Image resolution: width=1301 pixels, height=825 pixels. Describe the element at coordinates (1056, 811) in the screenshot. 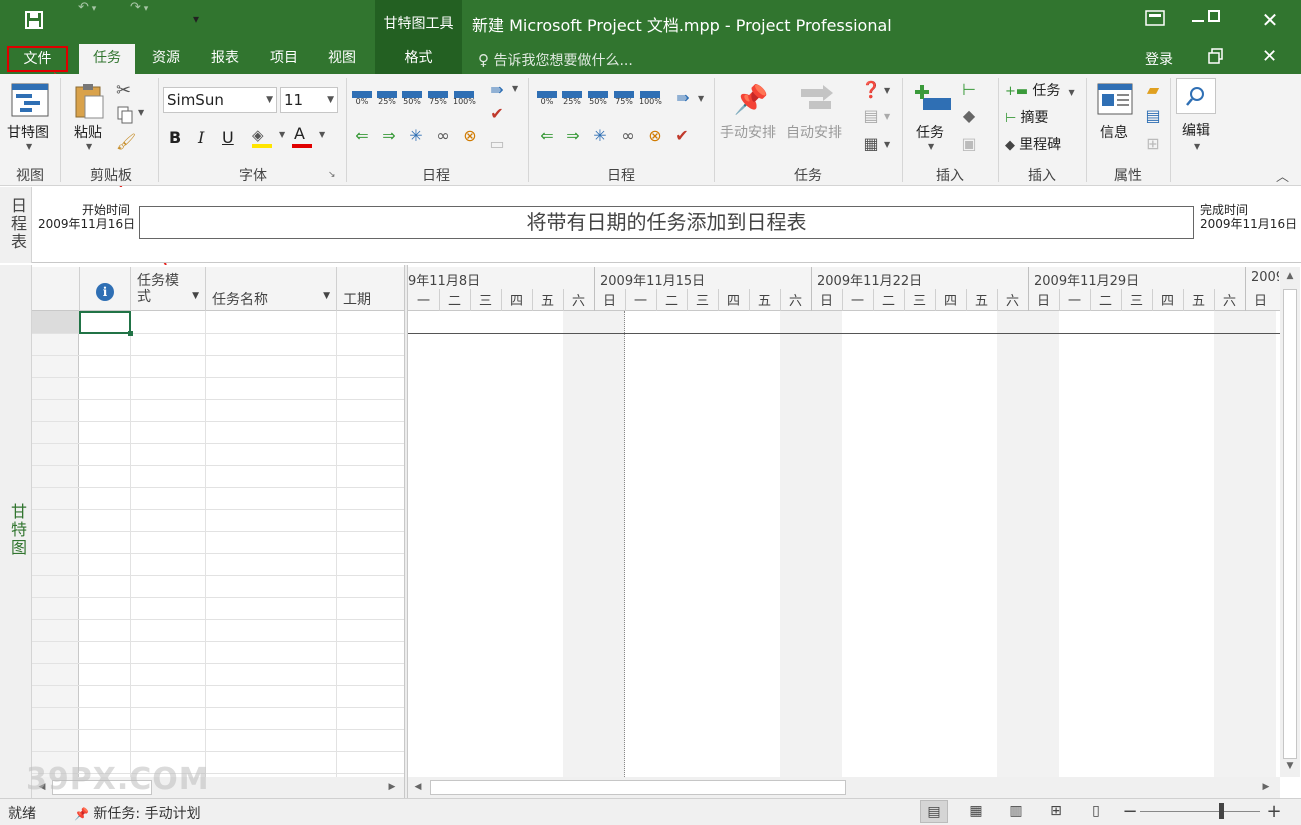

I see `resource-sheet-icon: ⊞` at that location.